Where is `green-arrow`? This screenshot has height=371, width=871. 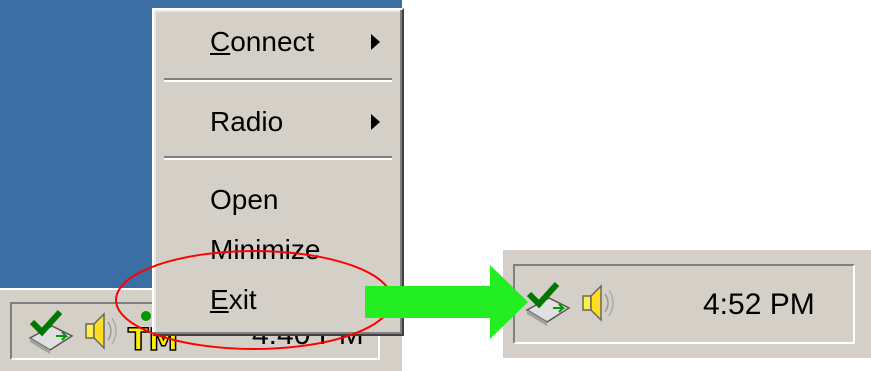 green-arrow is located at coordinates (446, 302).